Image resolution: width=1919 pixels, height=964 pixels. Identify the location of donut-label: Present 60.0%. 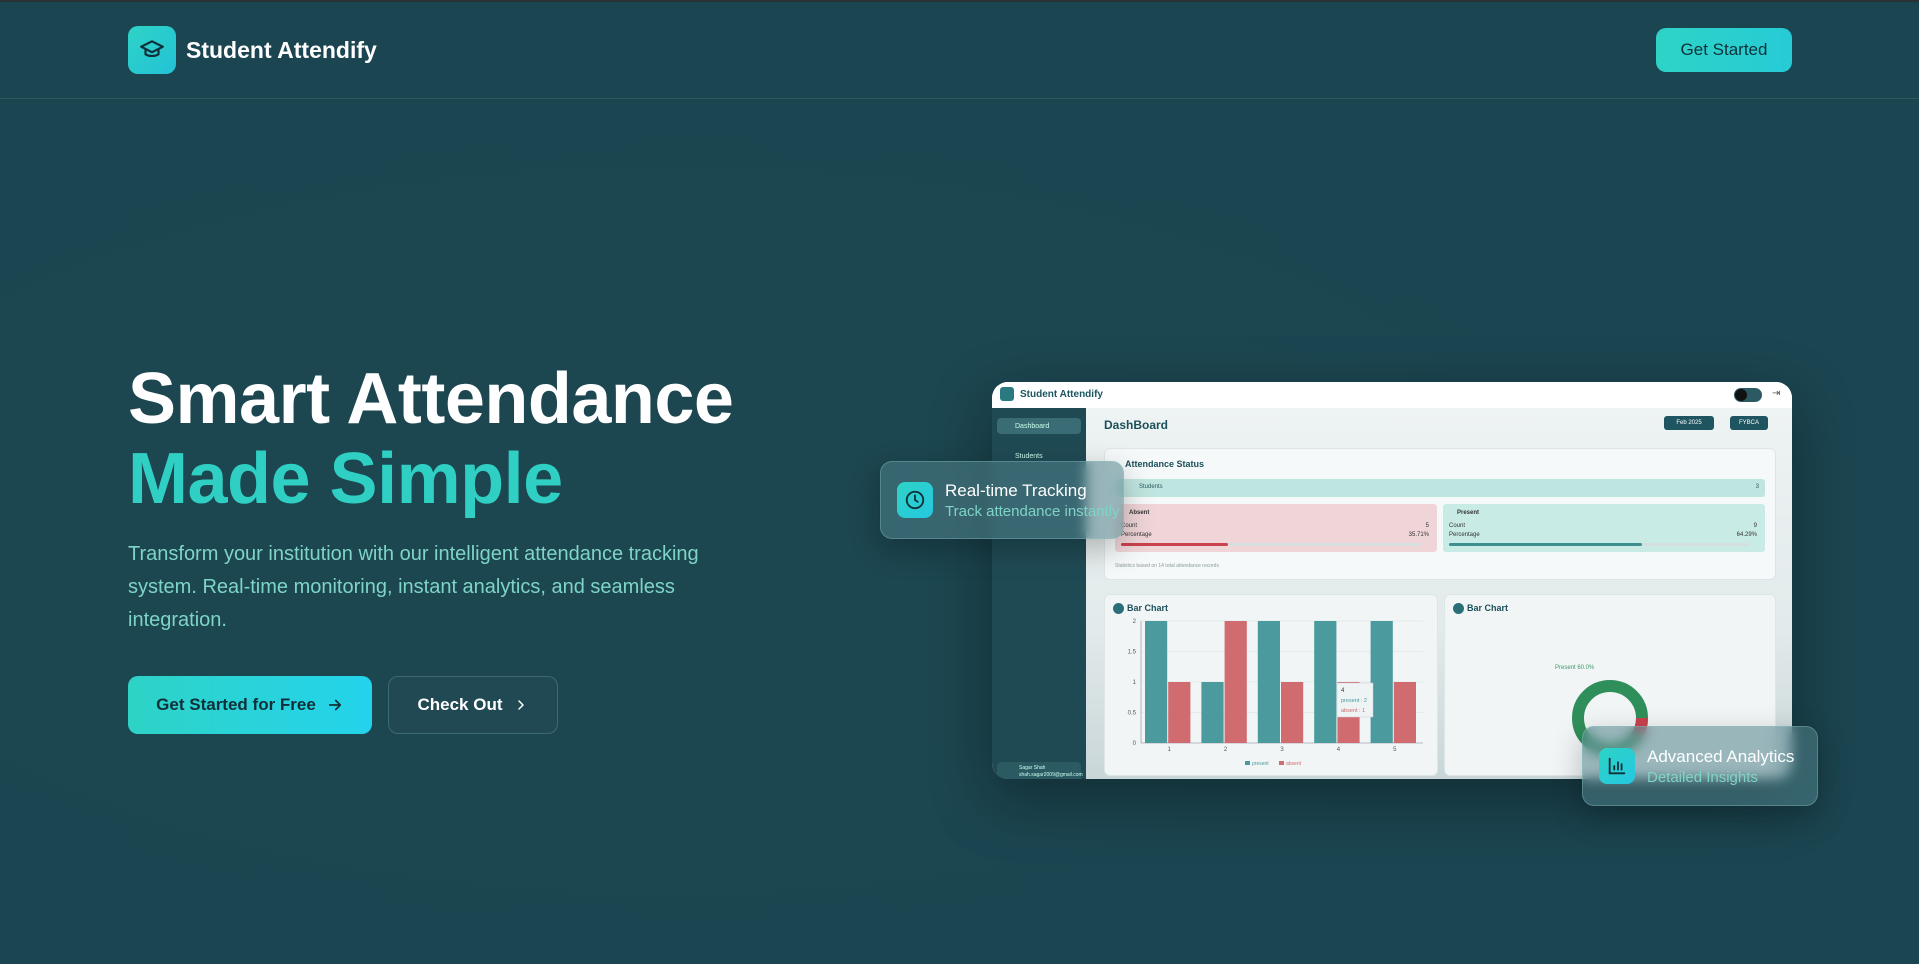
(1575, 668).